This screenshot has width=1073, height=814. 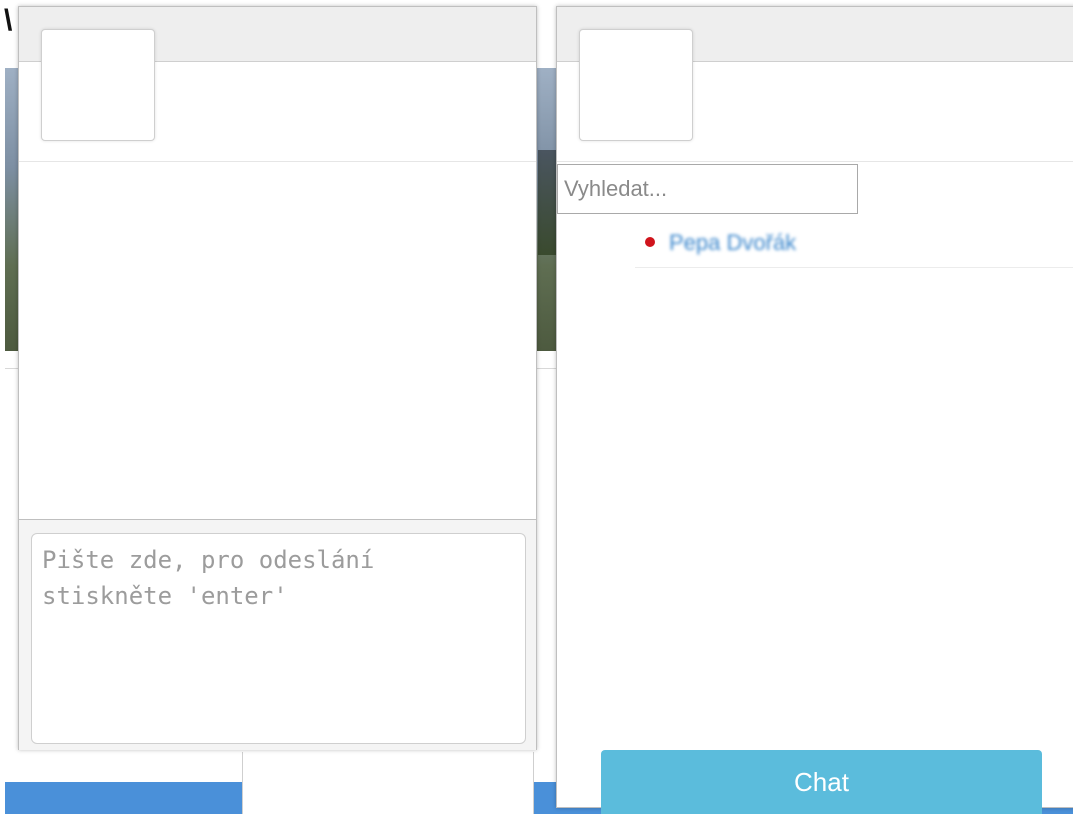 I want to click on background-logo-fragment: \, so click(x=8, y=20).